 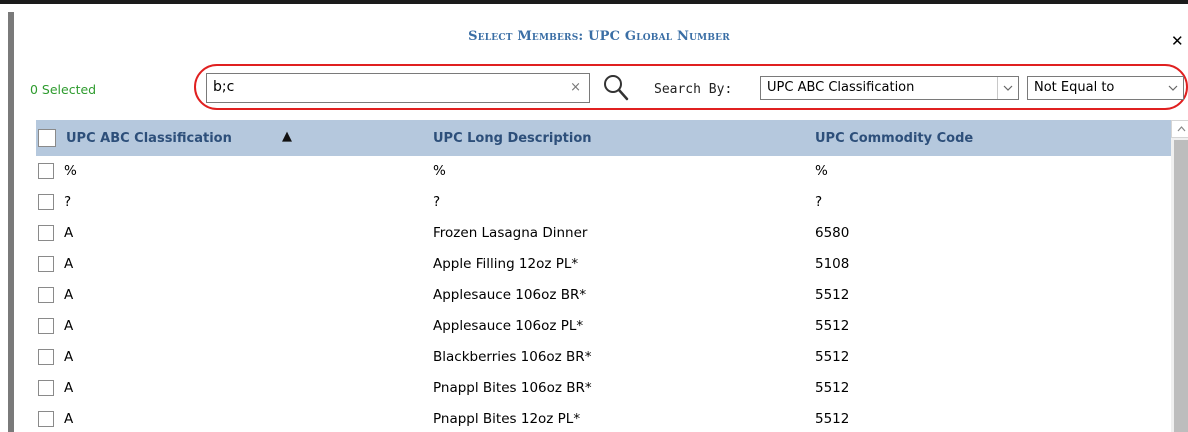 What do you see at coordinates (819, 202) in the screenshot?
I see `cell-commodity-code: ?` at bounding box center [819, 202].